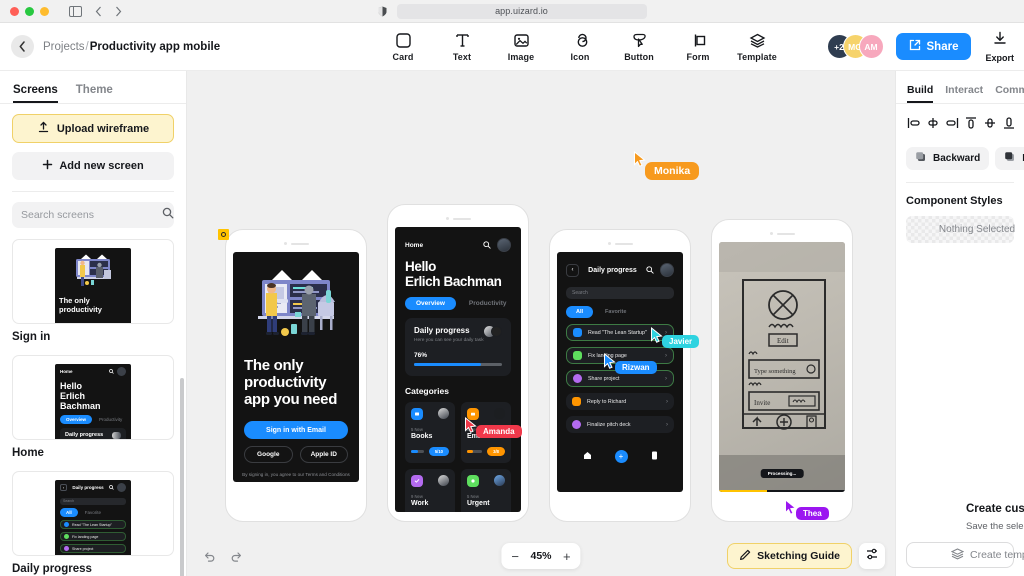 The width and height of the screenshot is (1024, 576). What do you see at coordinates (223, 234) in the screenshot?
I see `selection-handle` at bounding box center [223, 234].